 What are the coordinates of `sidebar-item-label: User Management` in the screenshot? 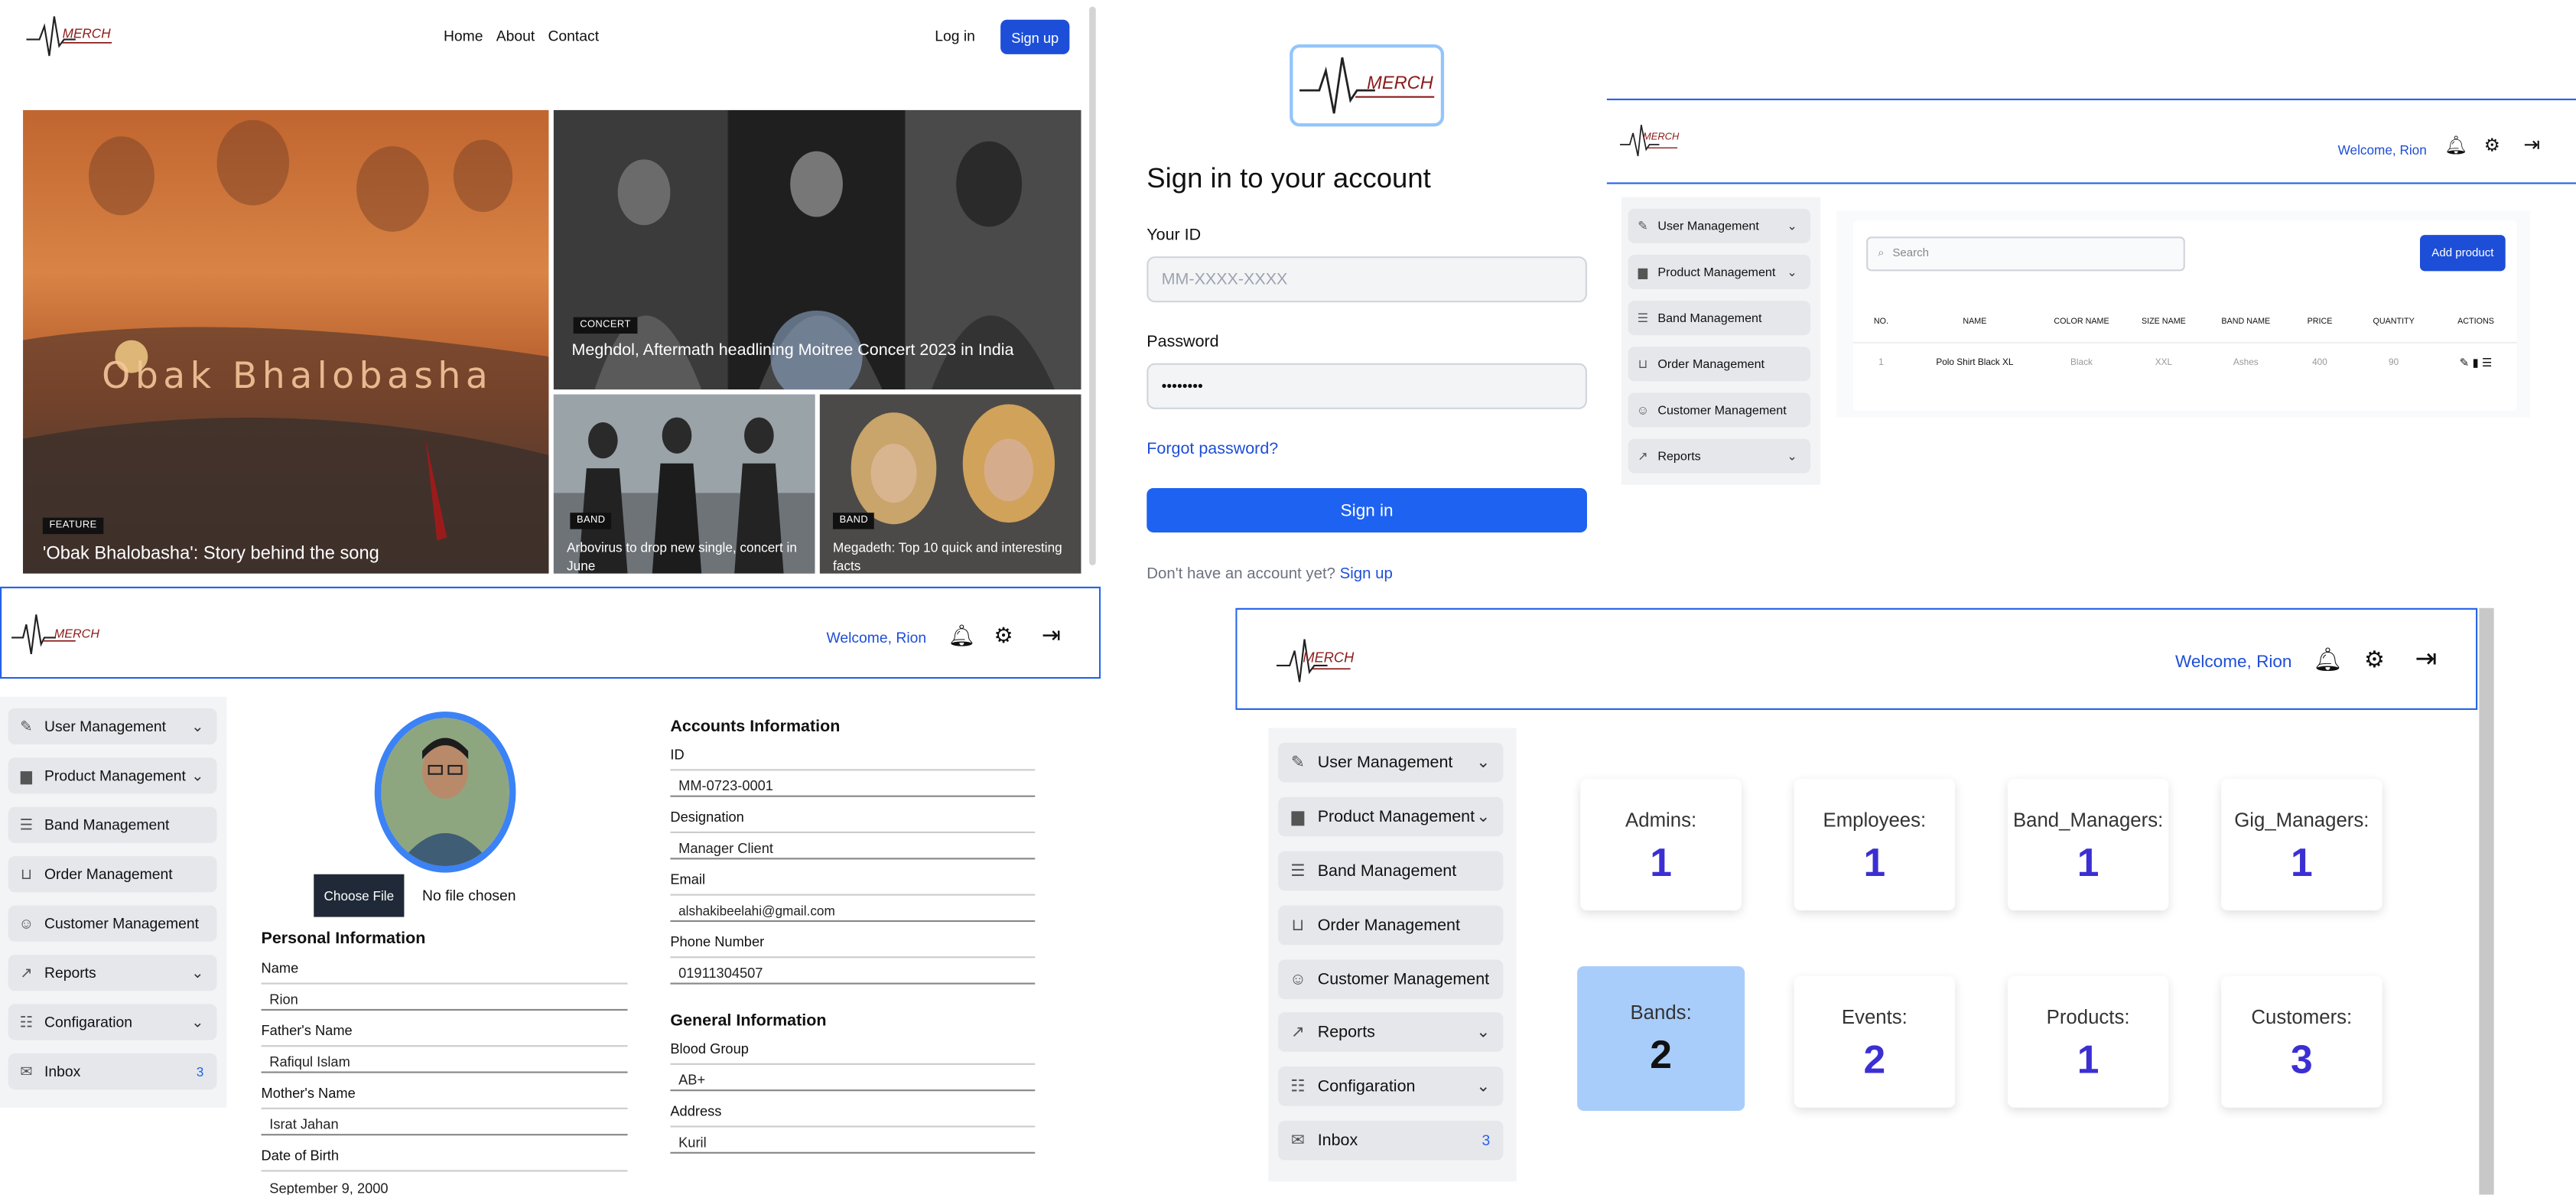 It's located at (1385, 763).